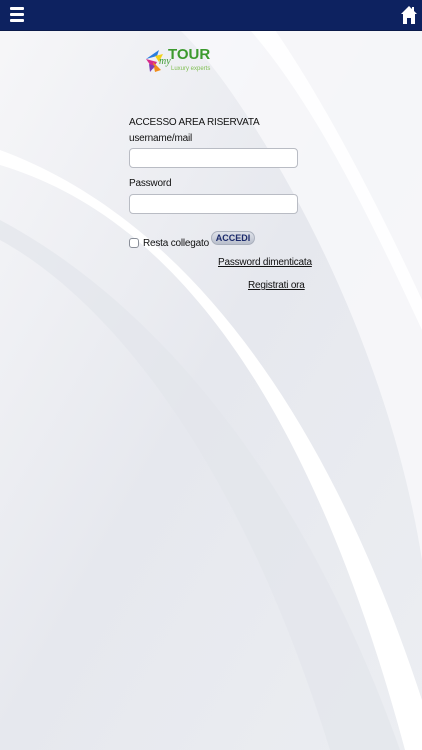 Image resolution: width=422 pixels, height=750 pixels. What do you see at coordinates (134, 243) in the screenshot?
I see `remember-checkbox` at bounding box center [134, 243].